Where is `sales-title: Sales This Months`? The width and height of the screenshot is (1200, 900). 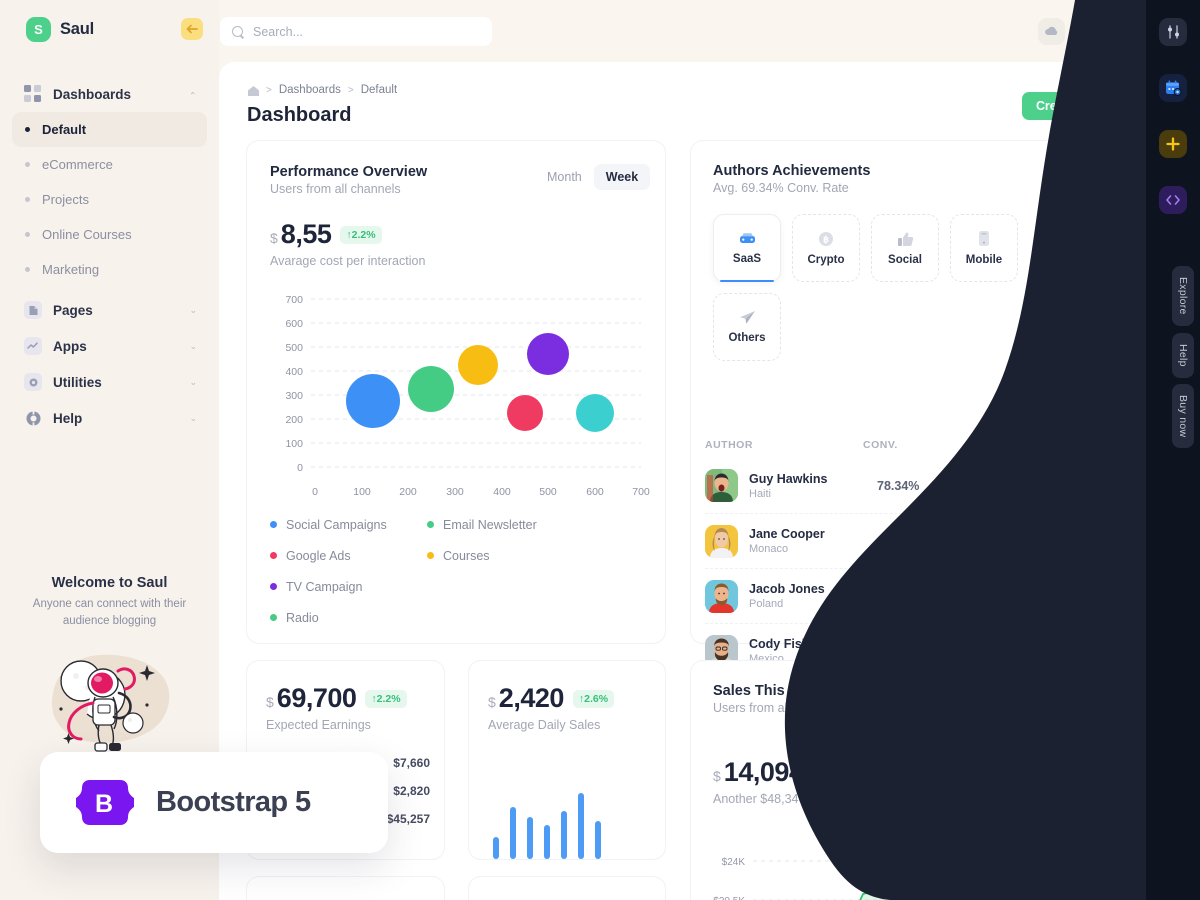 sales-title: Sales This Months is located at coordinates (777, 691).